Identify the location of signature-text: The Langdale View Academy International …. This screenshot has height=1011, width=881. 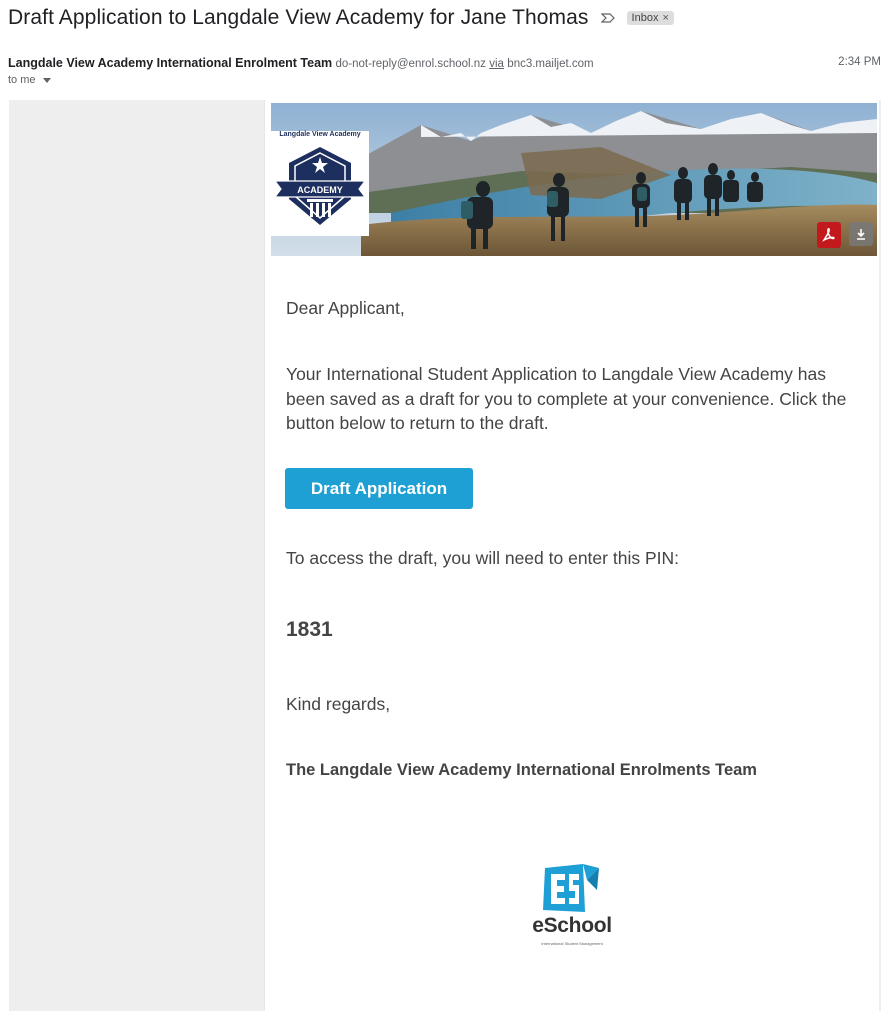
(521, 770).